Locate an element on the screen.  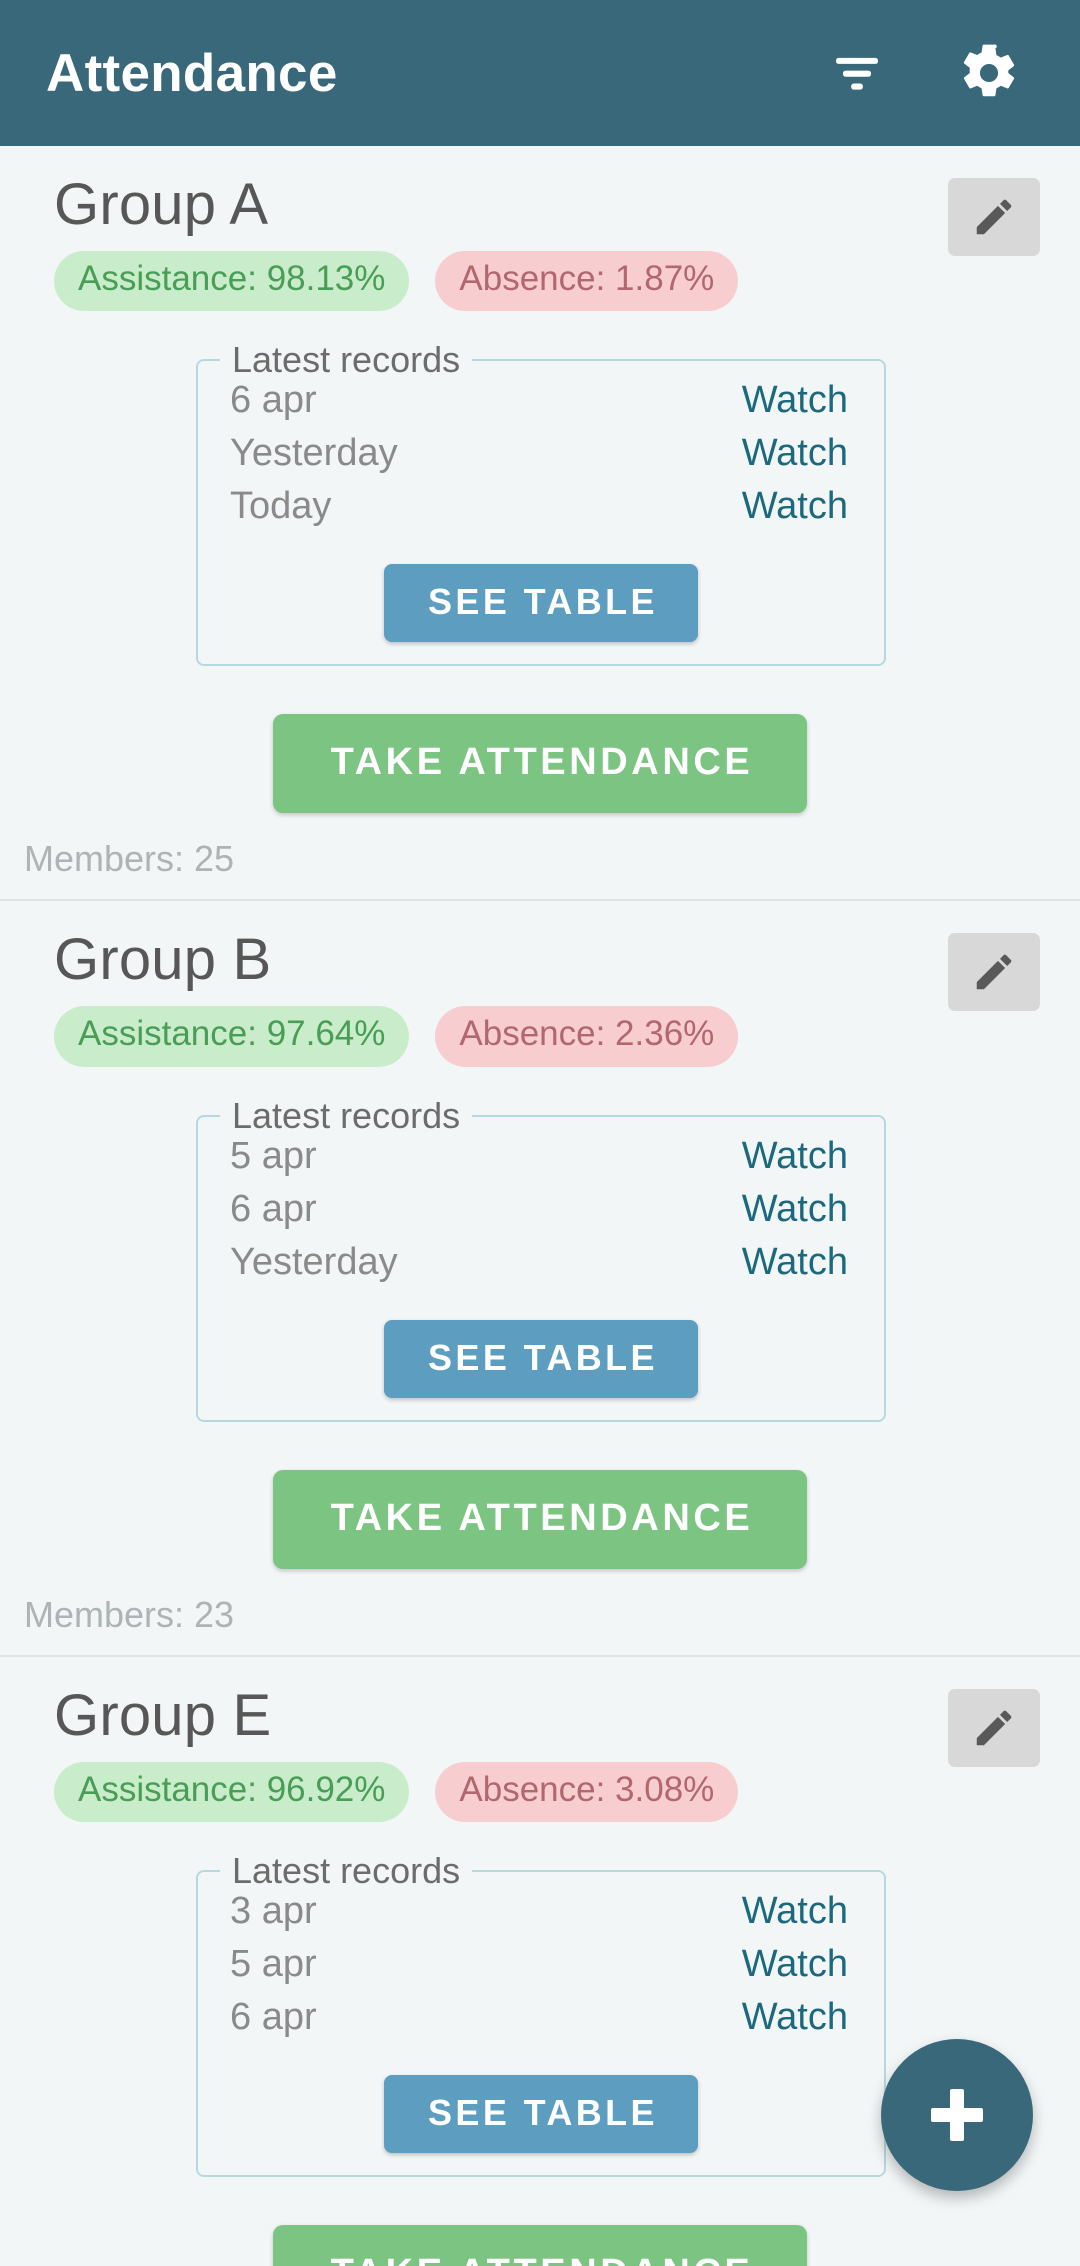
assistance-badge: Assistance: 98.13% is located at coordinates (232, 281).